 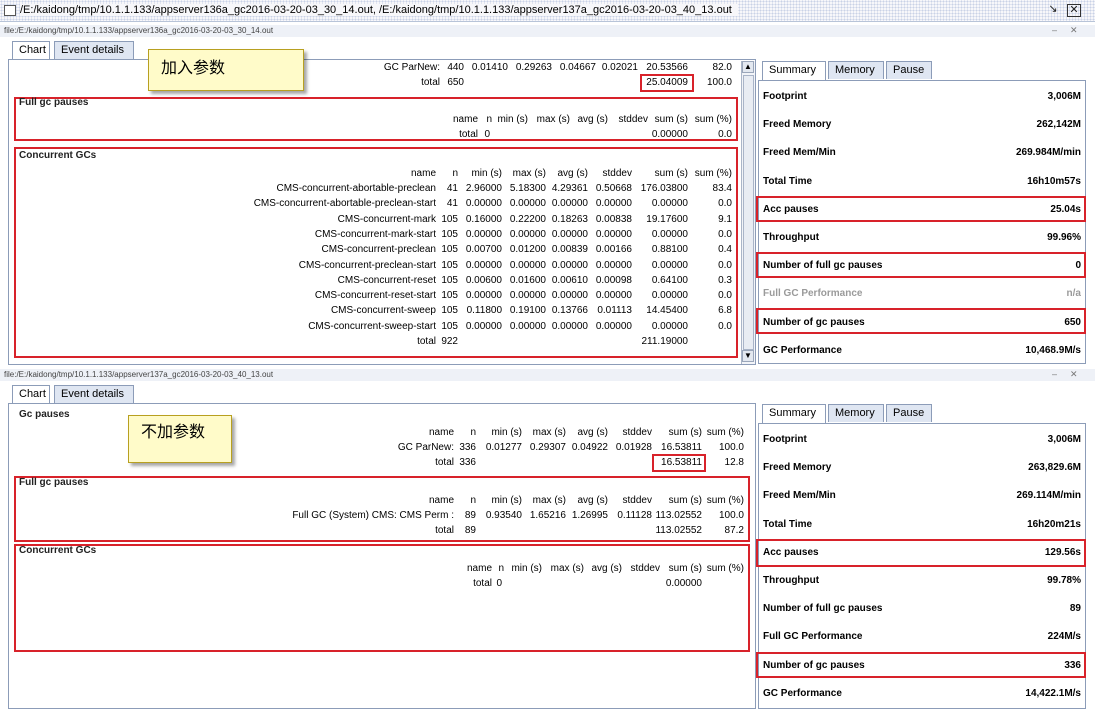 I want to click on conc-header-avg: avg (s), so click(x=572, y=173).